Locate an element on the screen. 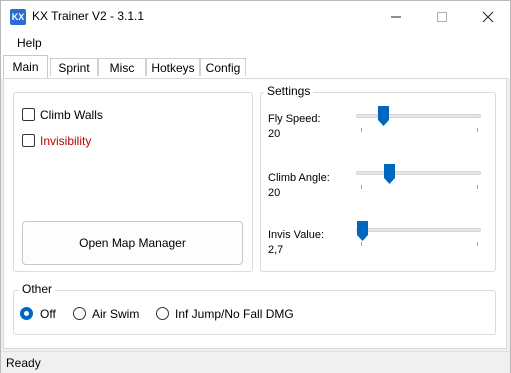 This screenshot has height=373, width=511. tab-main: Main is located at coordinates (25, 66).